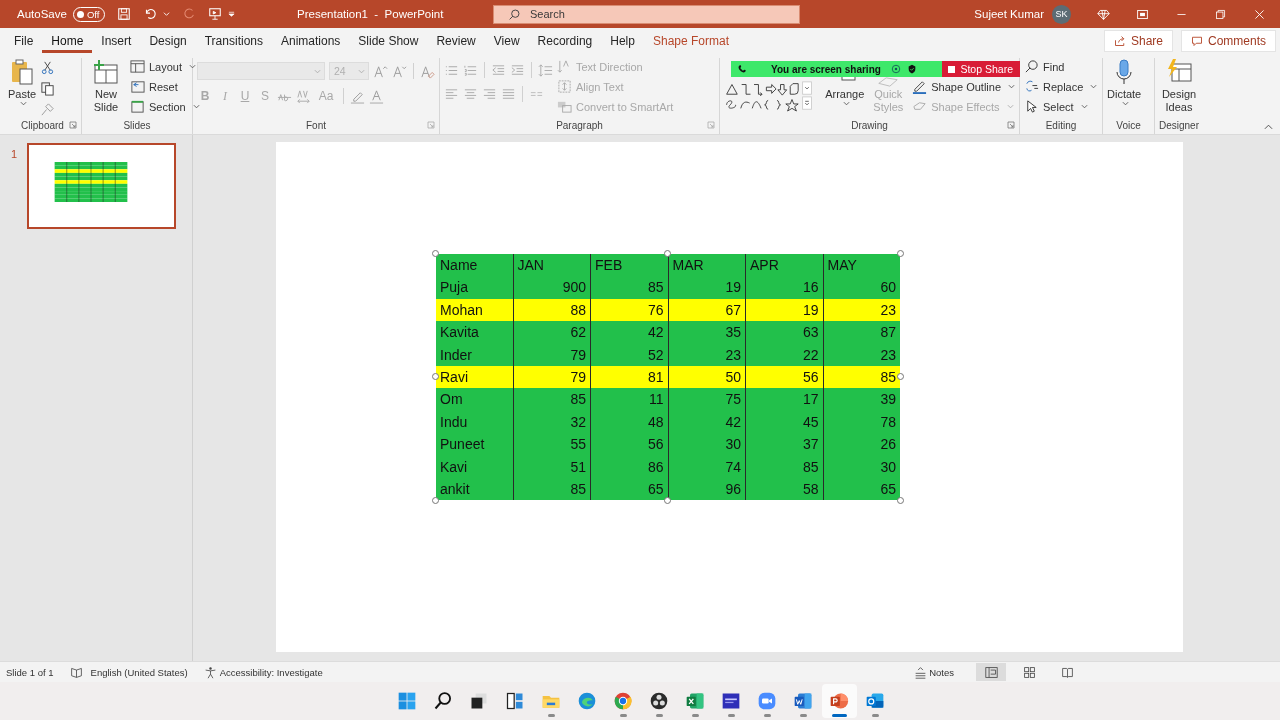 Image resolution: width=1280 pixels, height=720 pixels. What do you see at coordinates (139, 672) in the screenshot?
I see `language-label: English (United States)` at bounding box center [139, 672].